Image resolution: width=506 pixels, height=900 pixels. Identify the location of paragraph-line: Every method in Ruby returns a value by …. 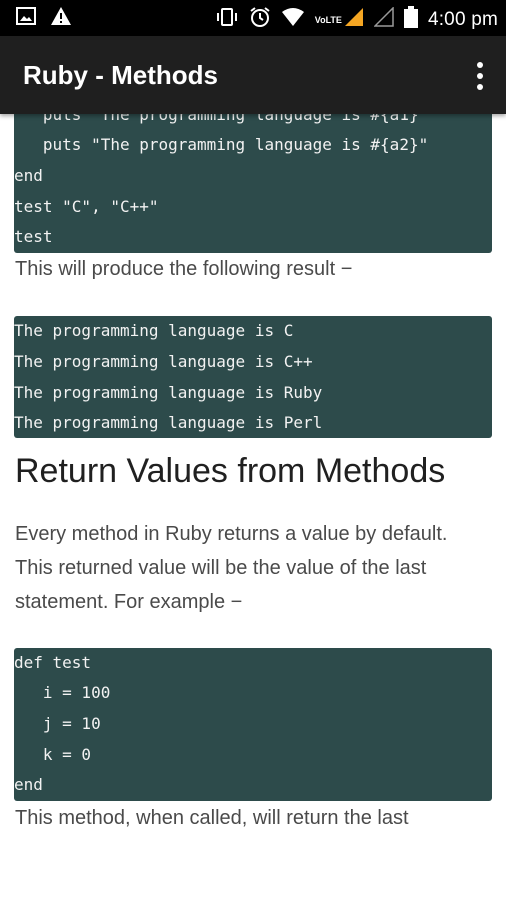
(231, 534).